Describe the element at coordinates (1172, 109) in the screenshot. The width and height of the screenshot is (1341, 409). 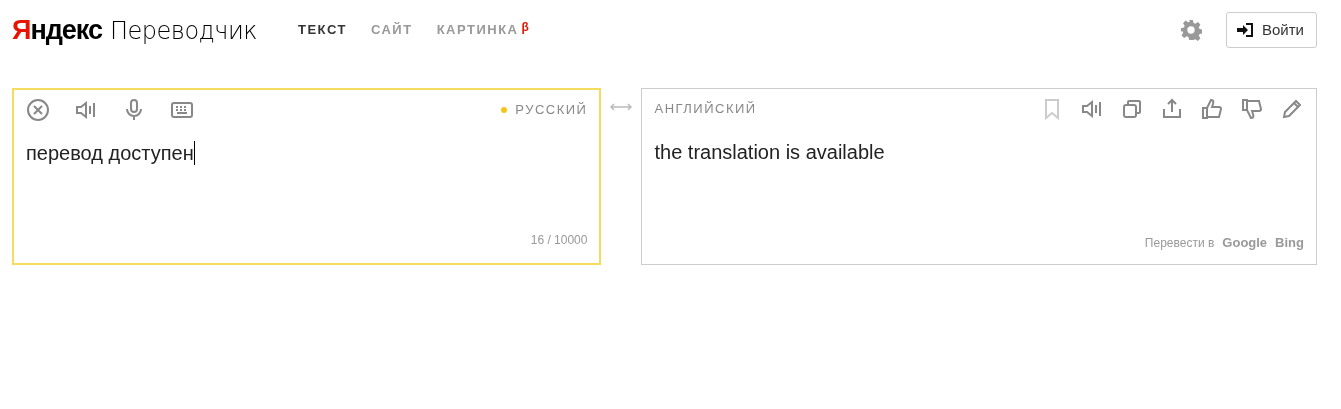
I see `share-icon` at that location.